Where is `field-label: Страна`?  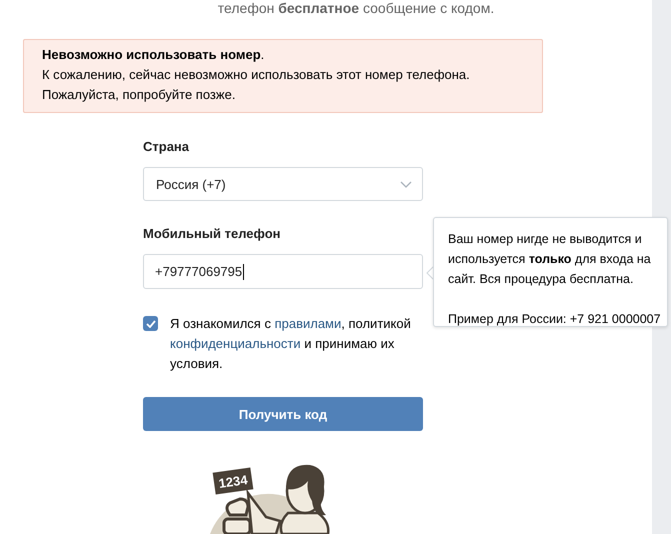
field-label: Страна is located at coordinates (166, 147).